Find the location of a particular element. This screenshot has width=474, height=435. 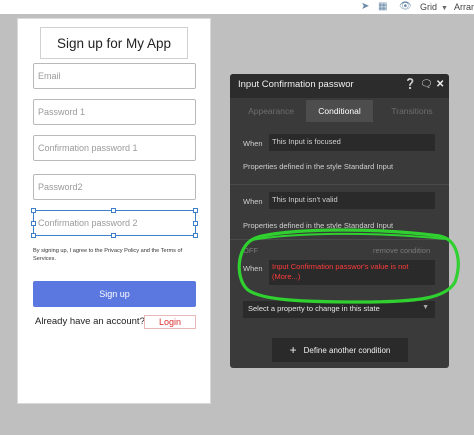

condition-3-off-label: OFF is located at coordinates (250, 250).